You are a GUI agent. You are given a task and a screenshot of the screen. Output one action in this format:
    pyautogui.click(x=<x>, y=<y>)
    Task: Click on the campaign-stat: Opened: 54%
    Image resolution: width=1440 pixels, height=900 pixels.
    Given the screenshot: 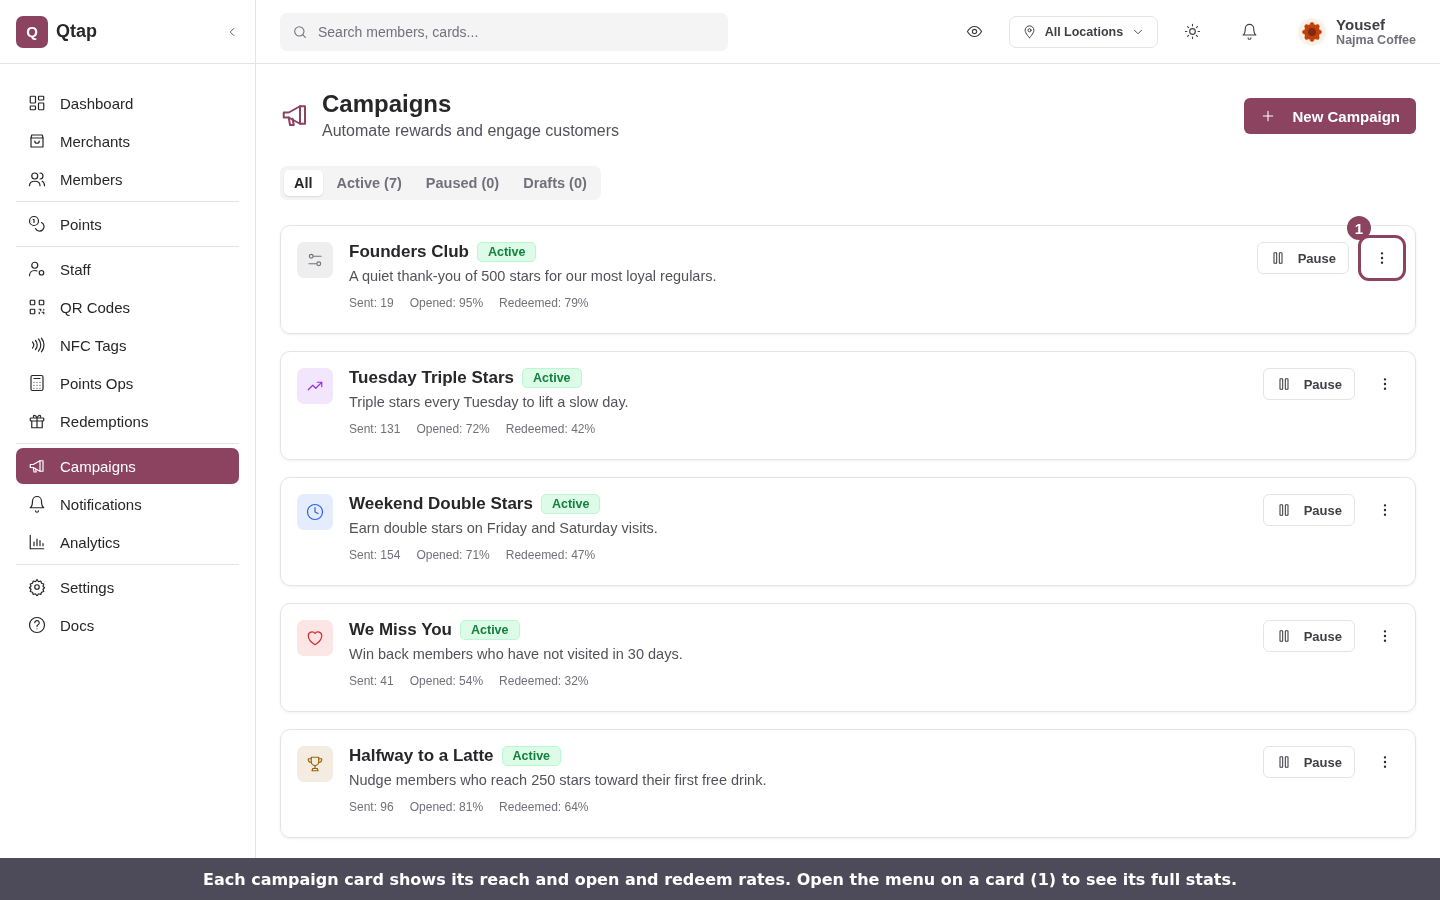 What is the action you would take?
    pyautogui.click(x=446, y=681)
    